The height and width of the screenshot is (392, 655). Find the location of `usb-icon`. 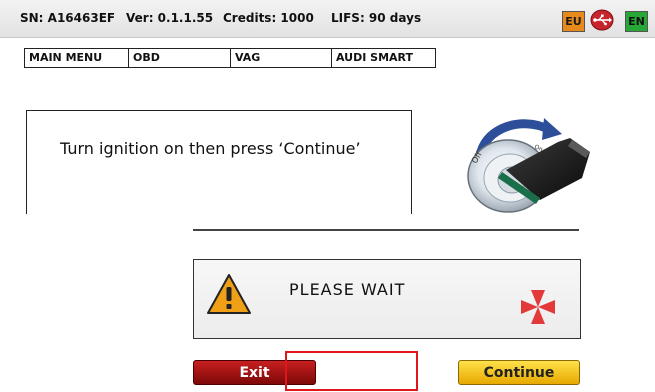

usb-icon is located at coordinates (602, 20).